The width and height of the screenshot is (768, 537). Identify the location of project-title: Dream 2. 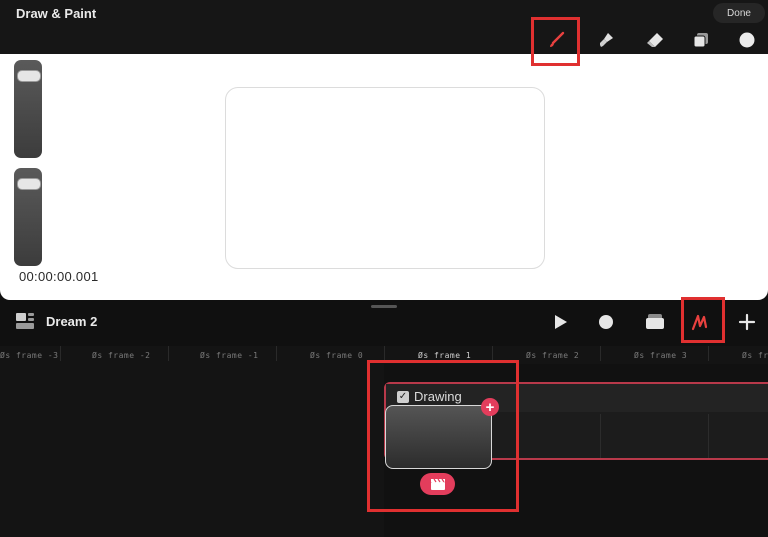
(72, 321).